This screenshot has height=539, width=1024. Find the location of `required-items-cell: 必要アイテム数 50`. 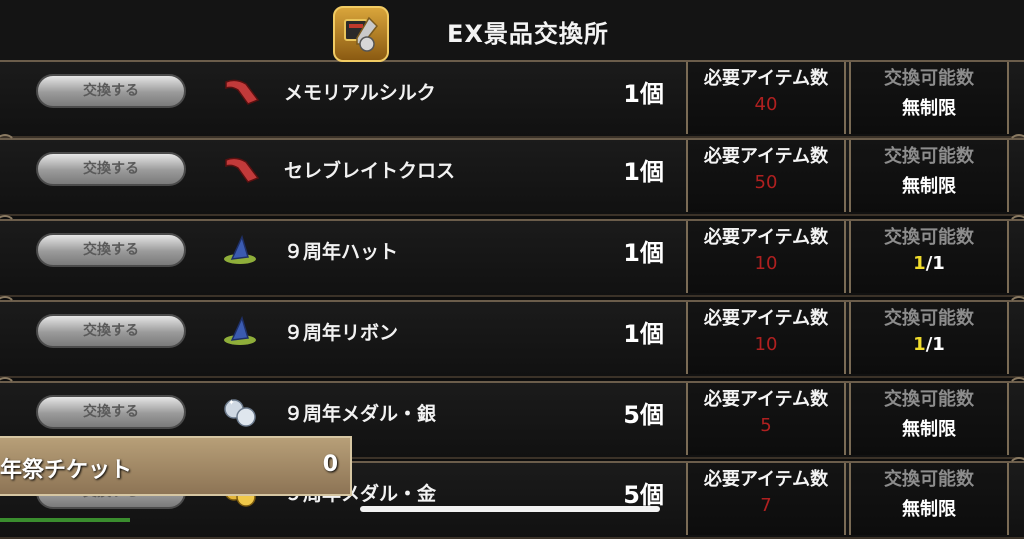

required-items-cell: 必要アイテム数 50 is located at coordinates (766, 176).